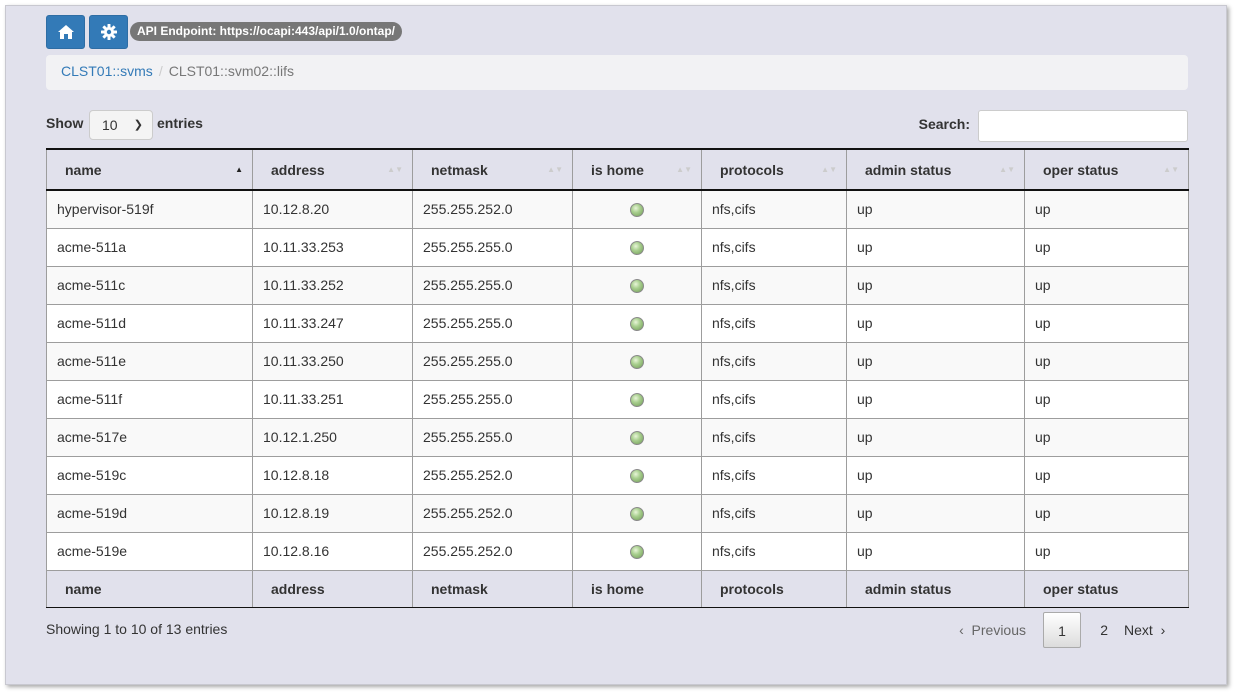 This screenshot has height=694, width=1236. Describe the element at coordinates (149, 361) in the screenshot. I see `cell-name: acme-511e` at that location.